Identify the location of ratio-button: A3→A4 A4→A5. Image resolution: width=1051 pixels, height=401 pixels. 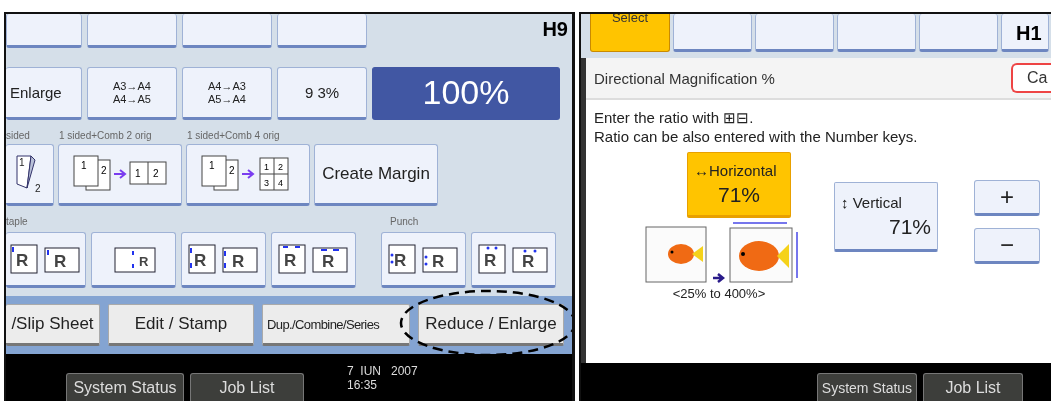
(132, 93).